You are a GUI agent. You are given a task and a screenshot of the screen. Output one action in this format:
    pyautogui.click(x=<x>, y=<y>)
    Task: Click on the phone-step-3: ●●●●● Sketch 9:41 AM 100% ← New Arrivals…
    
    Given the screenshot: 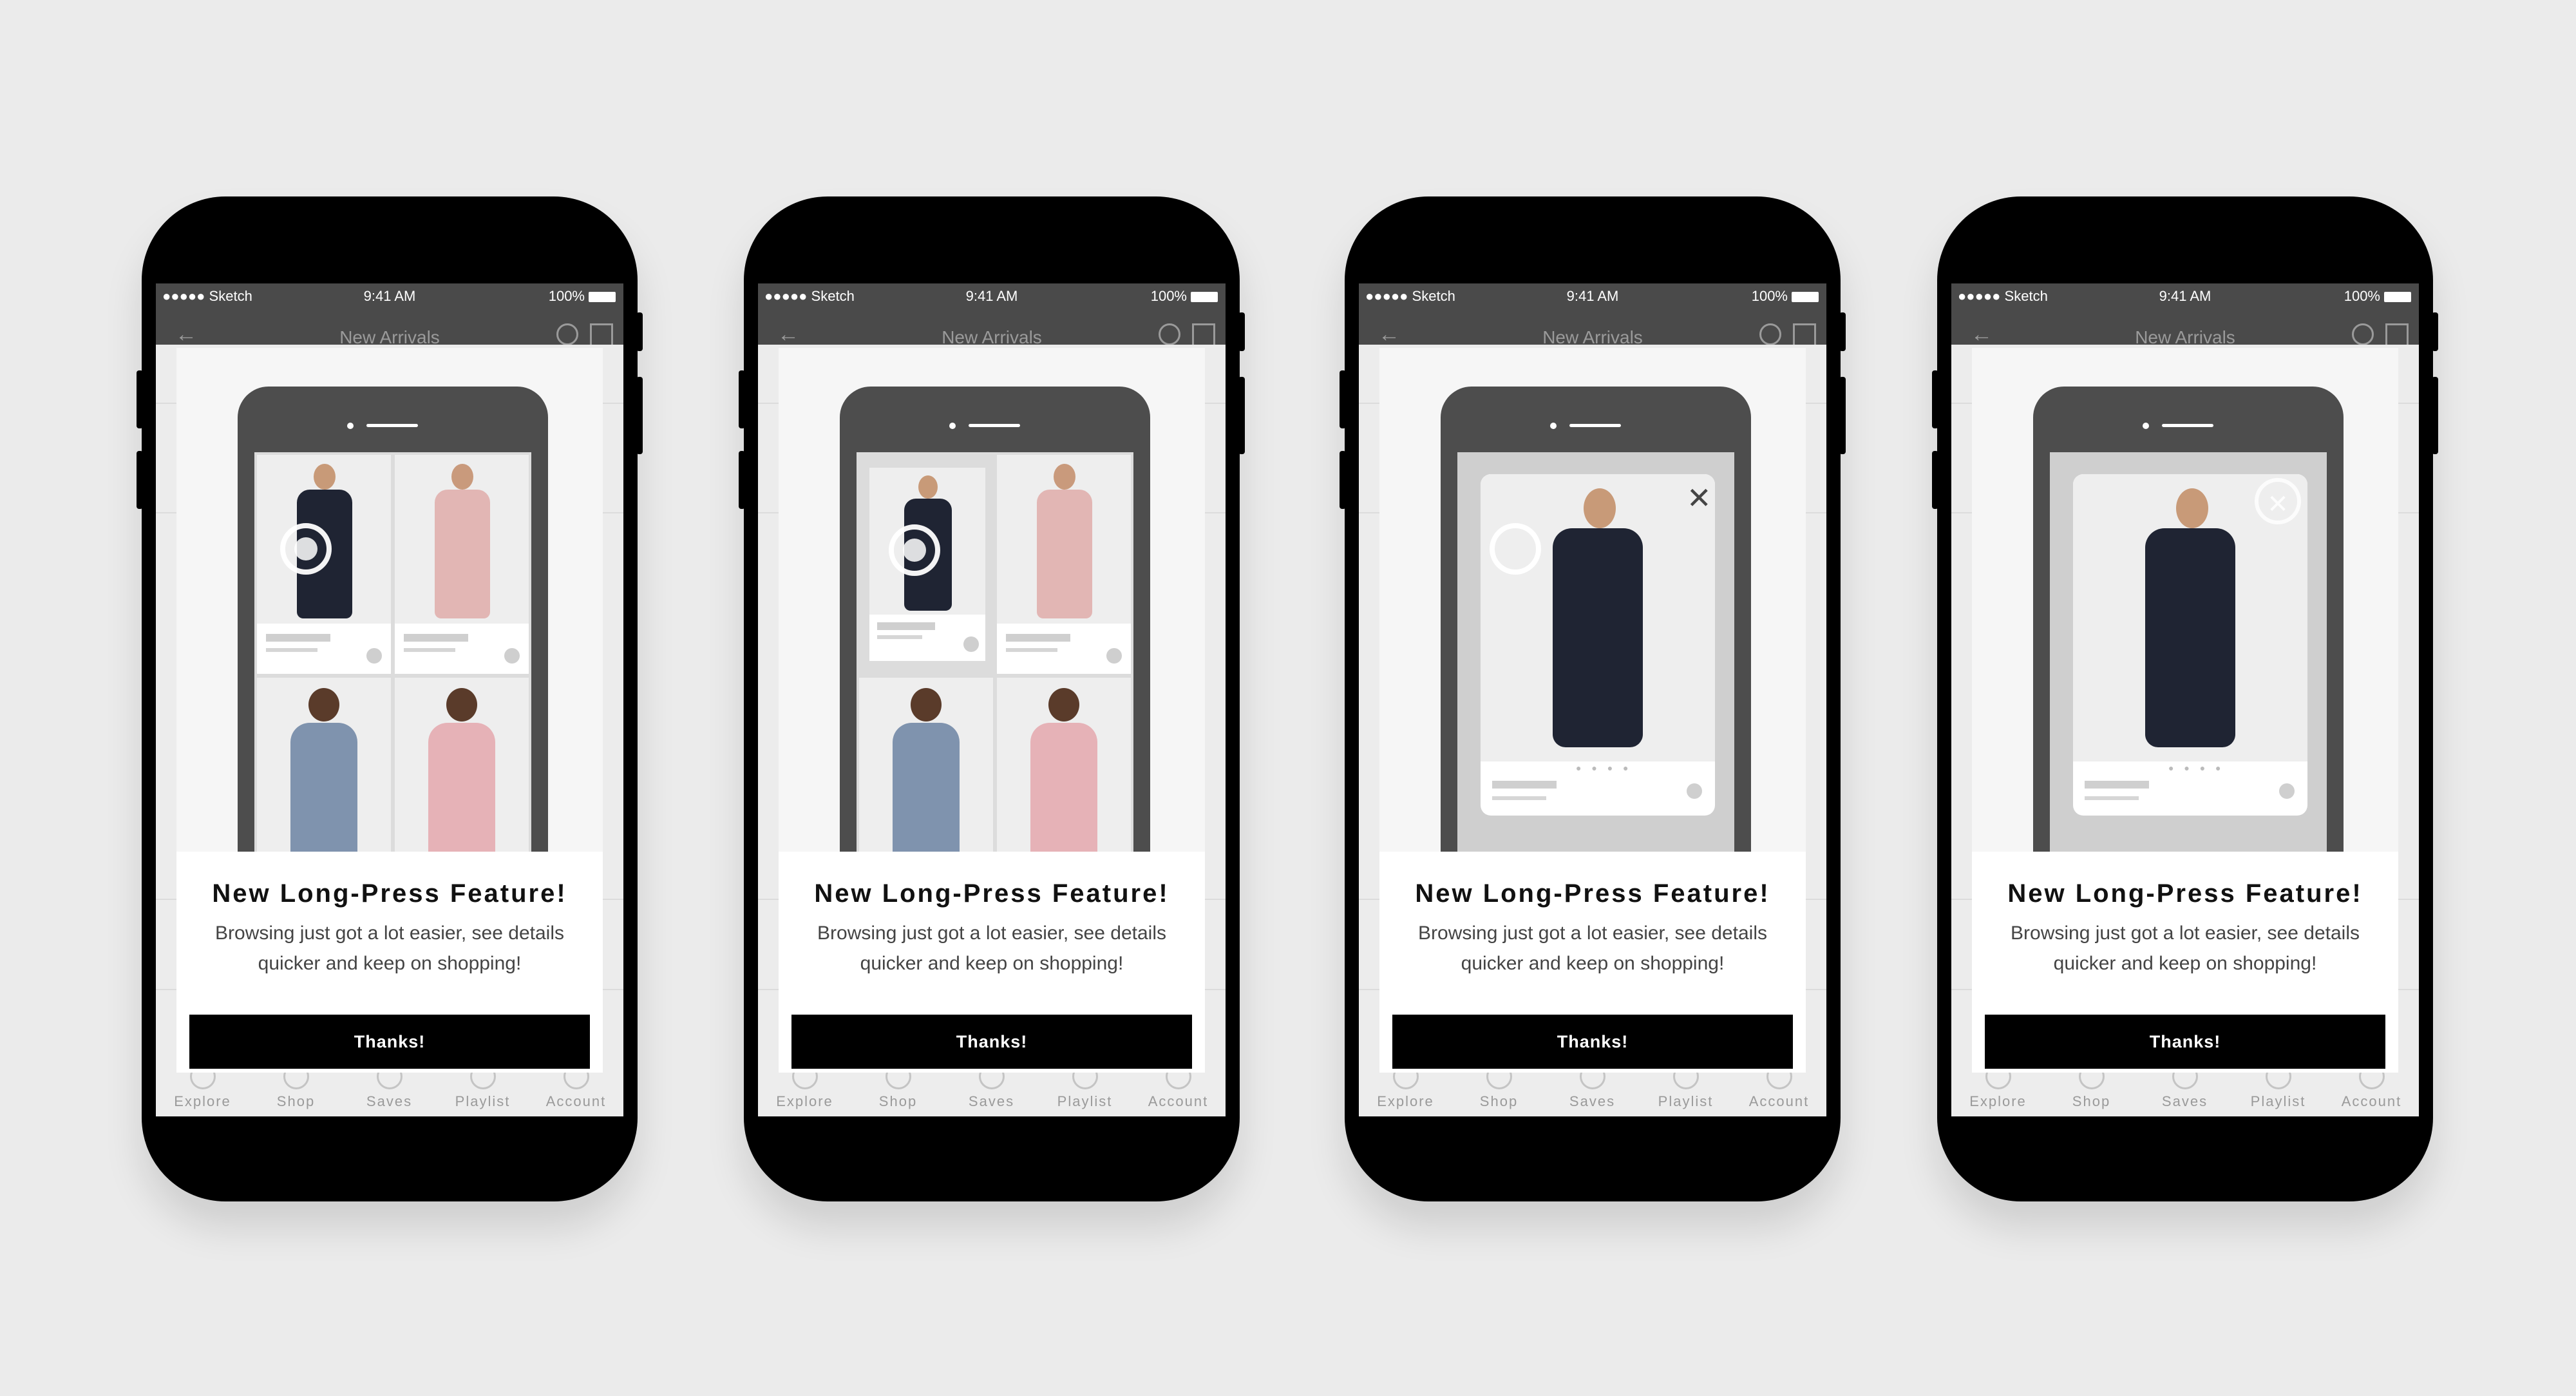 What is the action you would take?
    pyautogui.click(x=1593, y=698)
    